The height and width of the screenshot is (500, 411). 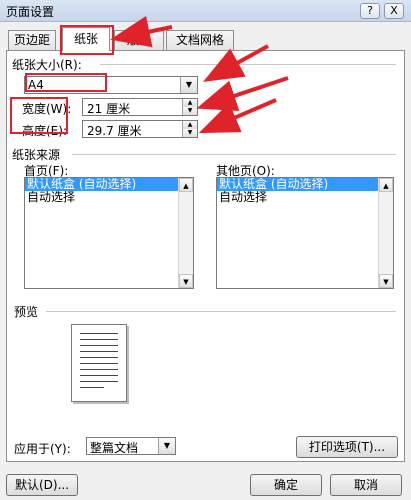 What do you see at coordinates (139, 40) in the screenshot?
I see `tab-layout: 版式` at bounding box center [139, 40].